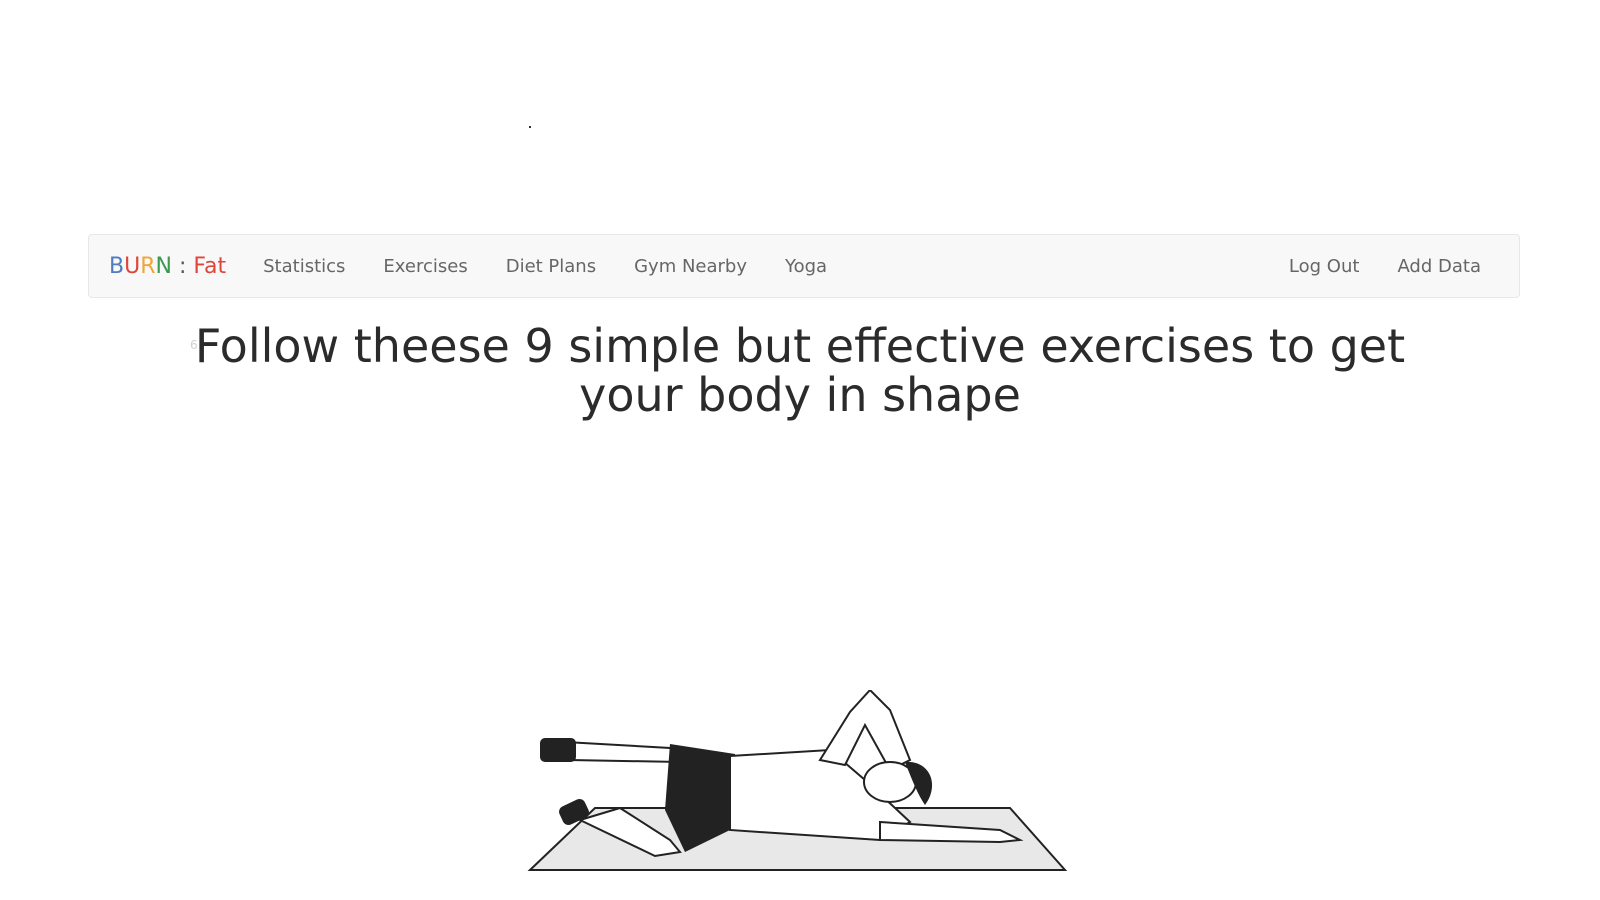  I want to click on nav-link-gym-nearby: Gym Nearby, so click(690, 266).